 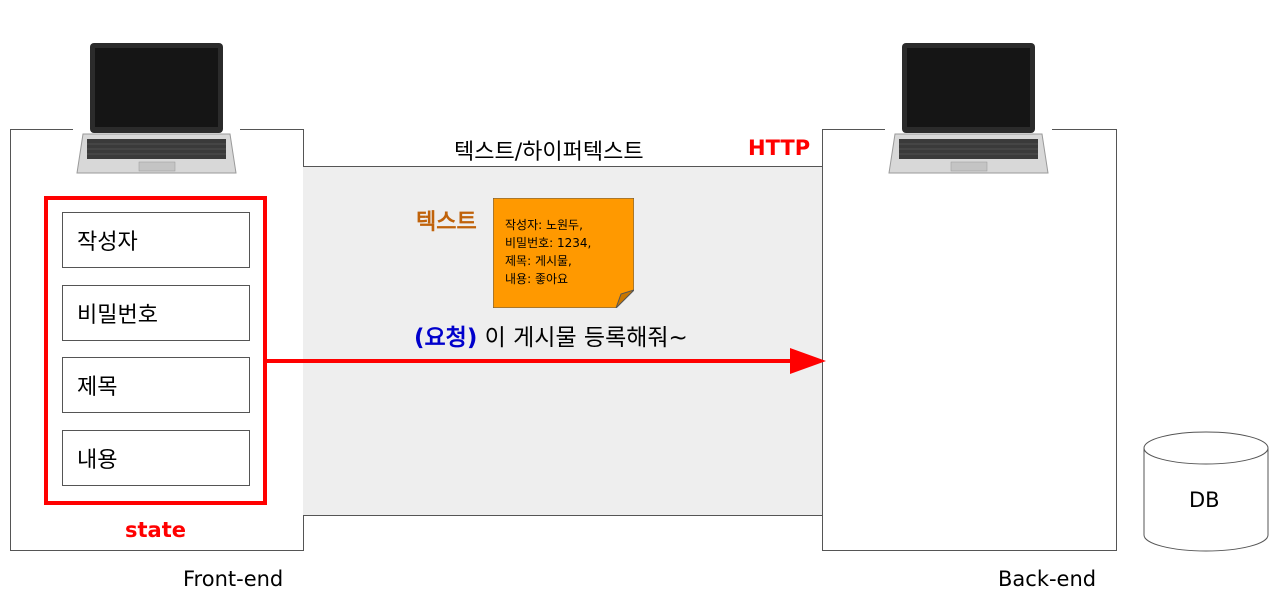 I want to click on note-line: 내용: 좋아요, so click(x=537, y=279).